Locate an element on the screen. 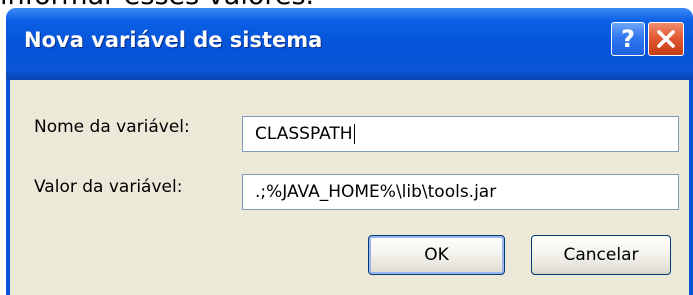  text-caret is located at coordinates (354, 134).